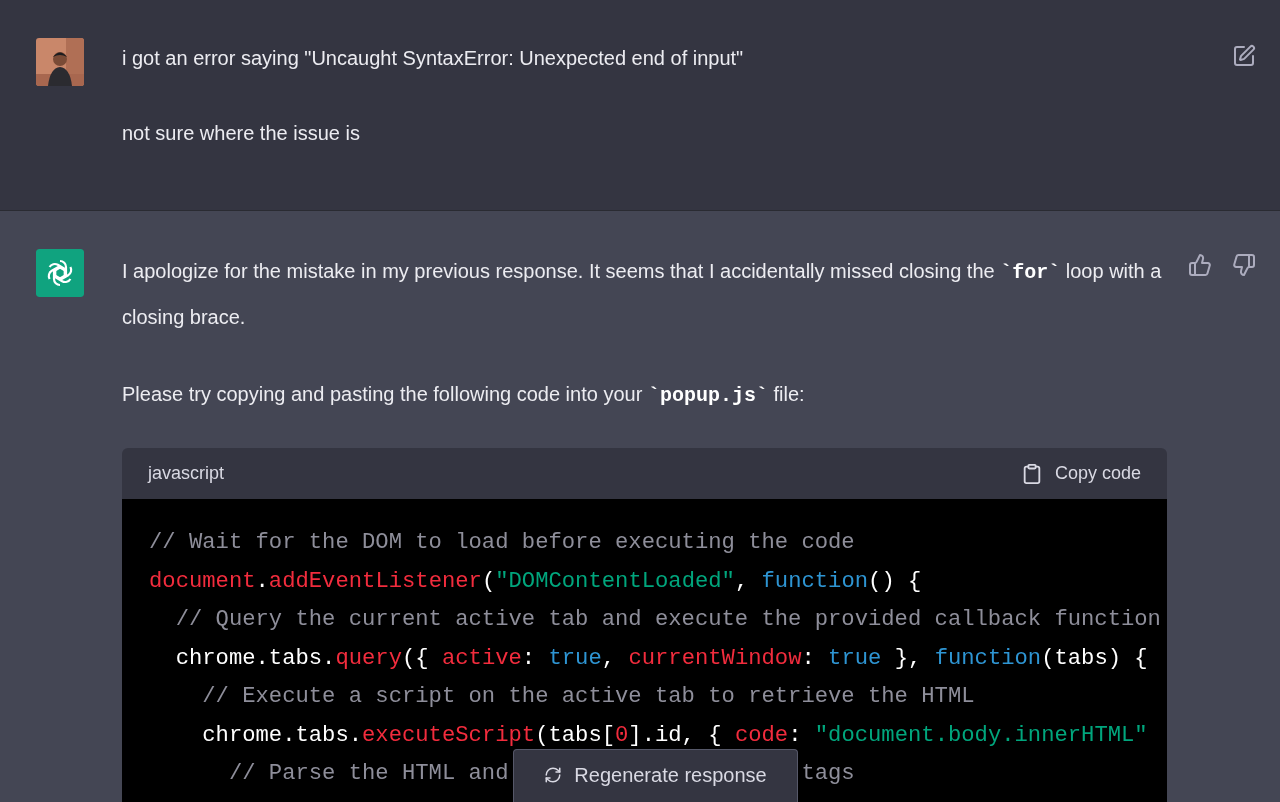  Describe the element at coordinates (642, 294) in the screenshot. I see `message-text: I apologize for the mistake in my previous response. It seems that I accidentally missed closing the `for` loop with a closing brace.` at that location.